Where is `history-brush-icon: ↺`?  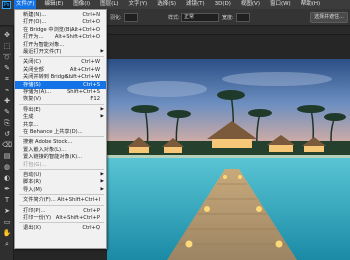 history-brush-icon: ↺ is located at coordinates (7, 134).